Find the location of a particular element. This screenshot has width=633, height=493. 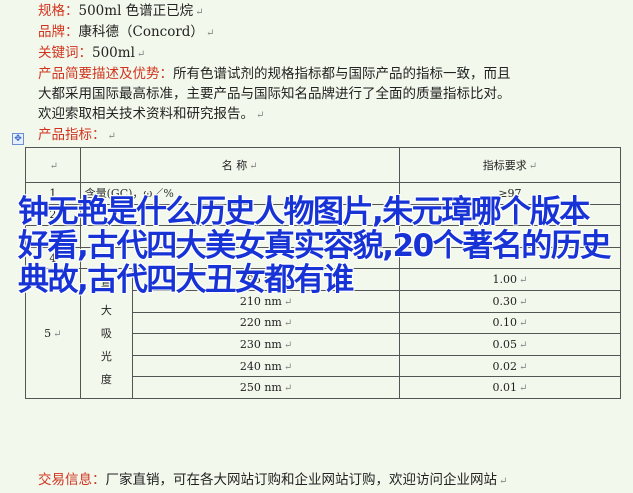

header-req-cell: 指标要求 ↵ is located at coordinates (510, 165).